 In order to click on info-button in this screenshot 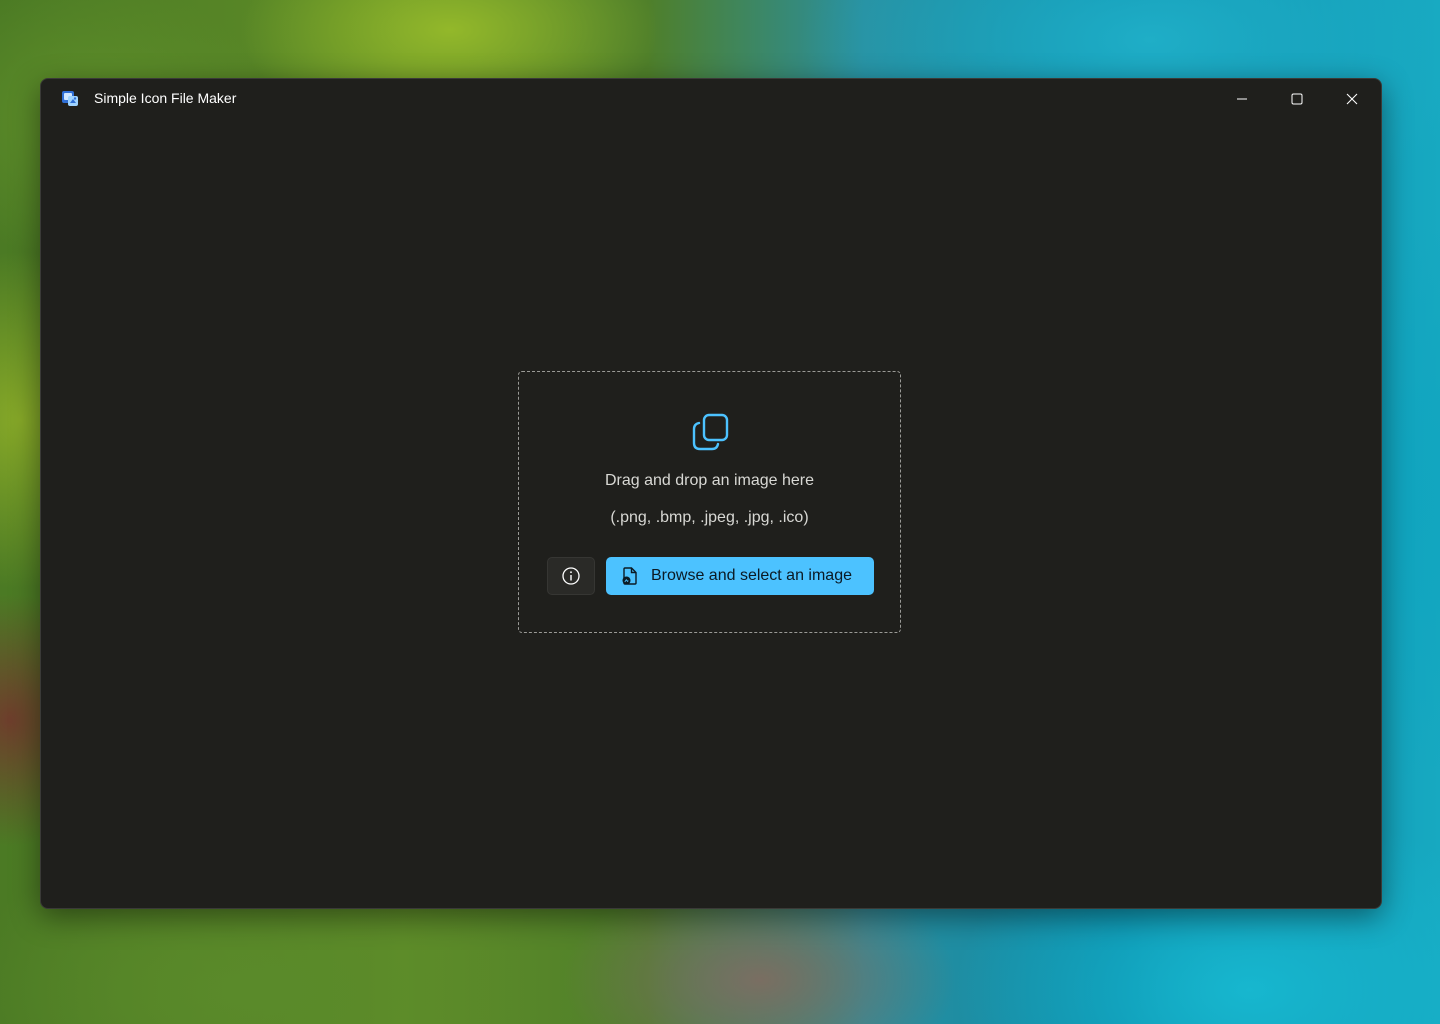, I will do `click(571, 576)`.